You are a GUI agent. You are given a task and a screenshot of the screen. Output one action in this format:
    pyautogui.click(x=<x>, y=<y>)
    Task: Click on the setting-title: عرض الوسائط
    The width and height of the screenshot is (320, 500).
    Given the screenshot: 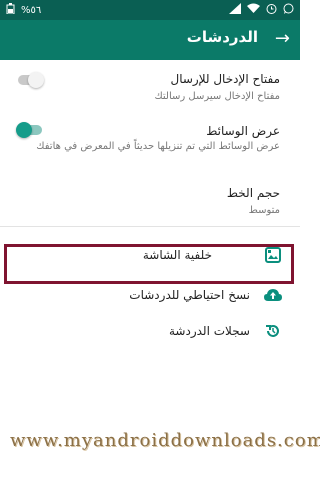 What is the action you would take?
    pyautogui.click(x=243, y=131)
    